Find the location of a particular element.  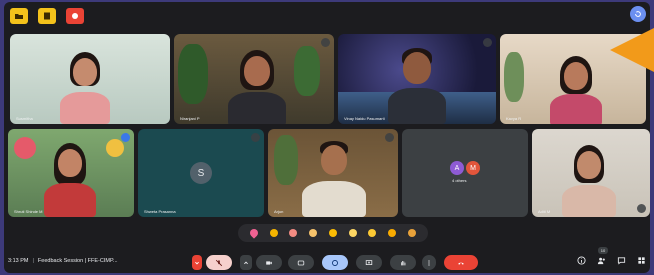

folder-icon is located at coordinates (19, 16).